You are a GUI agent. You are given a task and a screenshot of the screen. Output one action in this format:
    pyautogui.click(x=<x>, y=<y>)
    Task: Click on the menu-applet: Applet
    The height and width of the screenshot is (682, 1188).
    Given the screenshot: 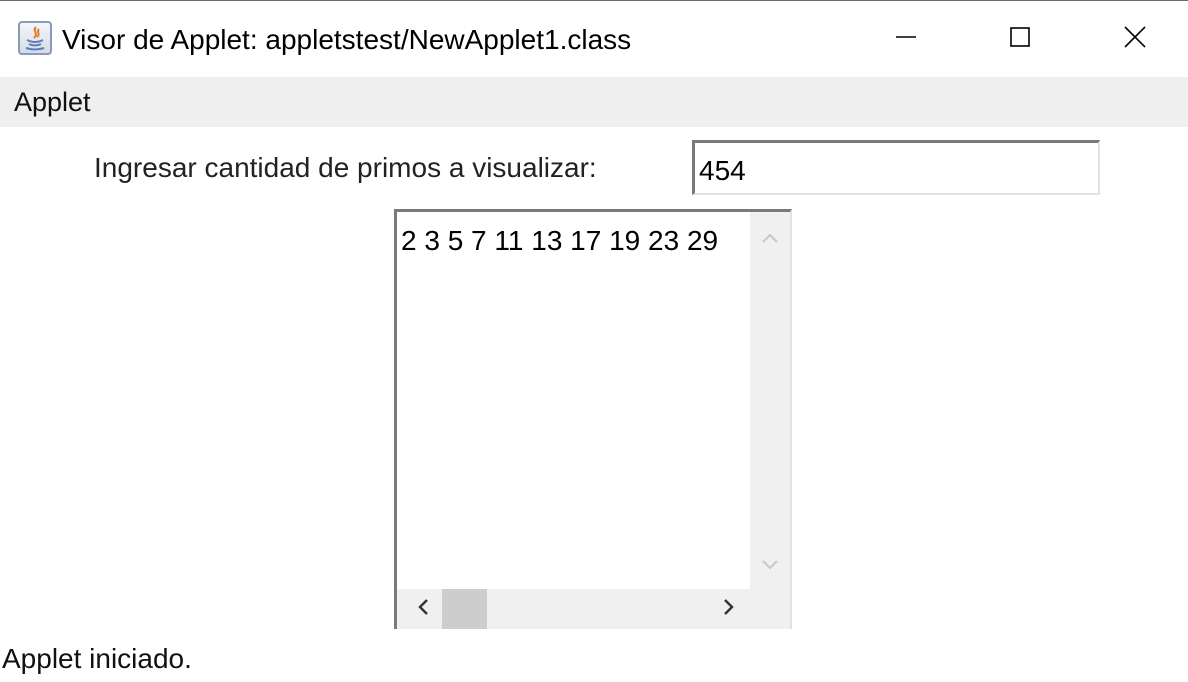 What is the action you would take?
    pyautogui.click(x=52, y=102)
    